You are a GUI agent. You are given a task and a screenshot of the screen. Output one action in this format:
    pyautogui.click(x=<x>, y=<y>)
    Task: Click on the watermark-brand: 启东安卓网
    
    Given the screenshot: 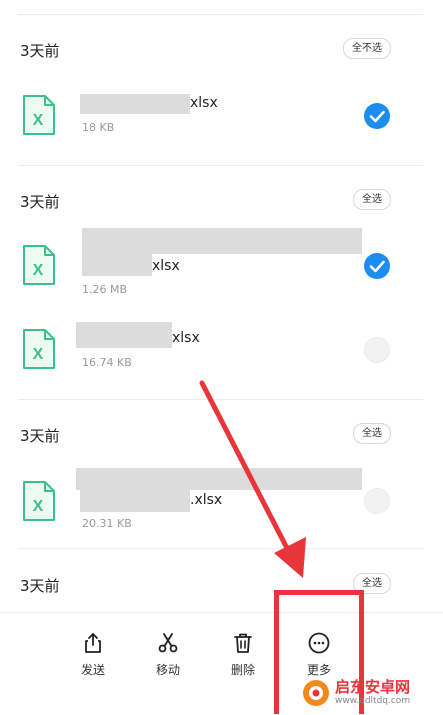 What is the action you would take?
    pyautogui.click(x=373, y=687)
    